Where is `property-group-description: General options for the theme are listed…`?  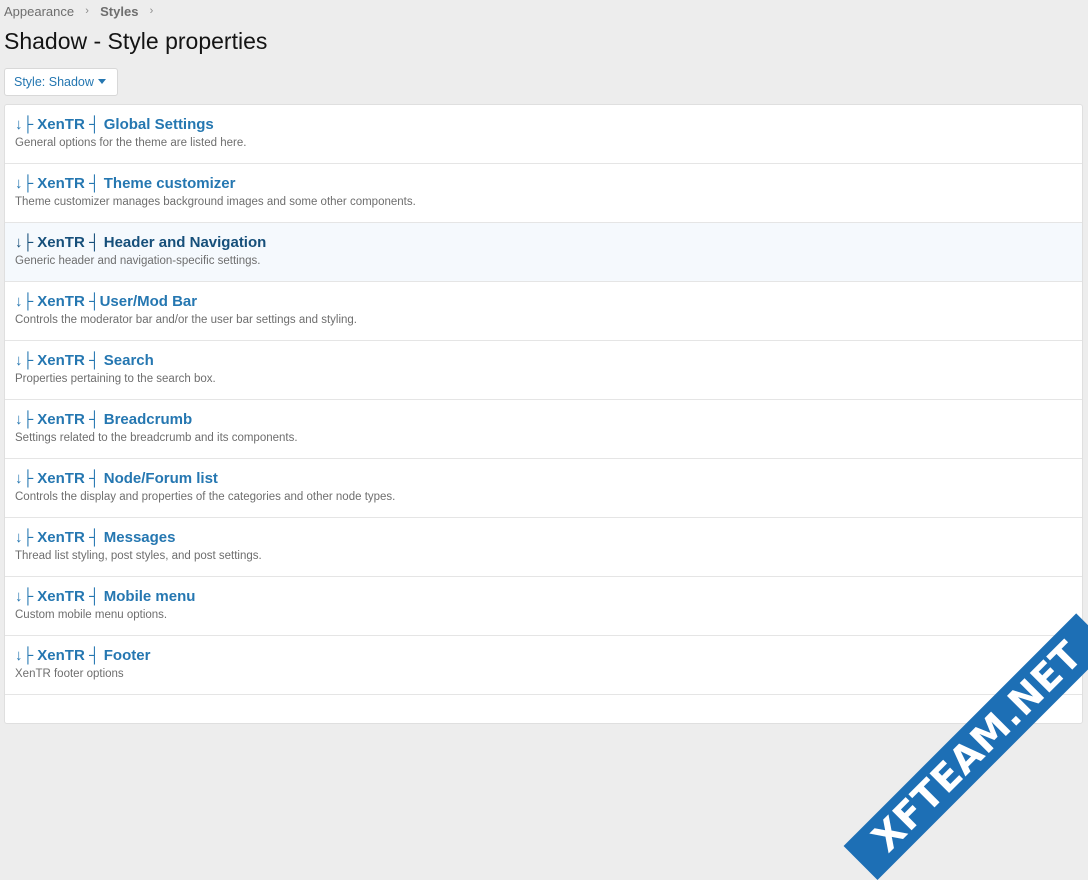 property-group-description: General options for the theme are listed… is located at coordinates (131, 143).